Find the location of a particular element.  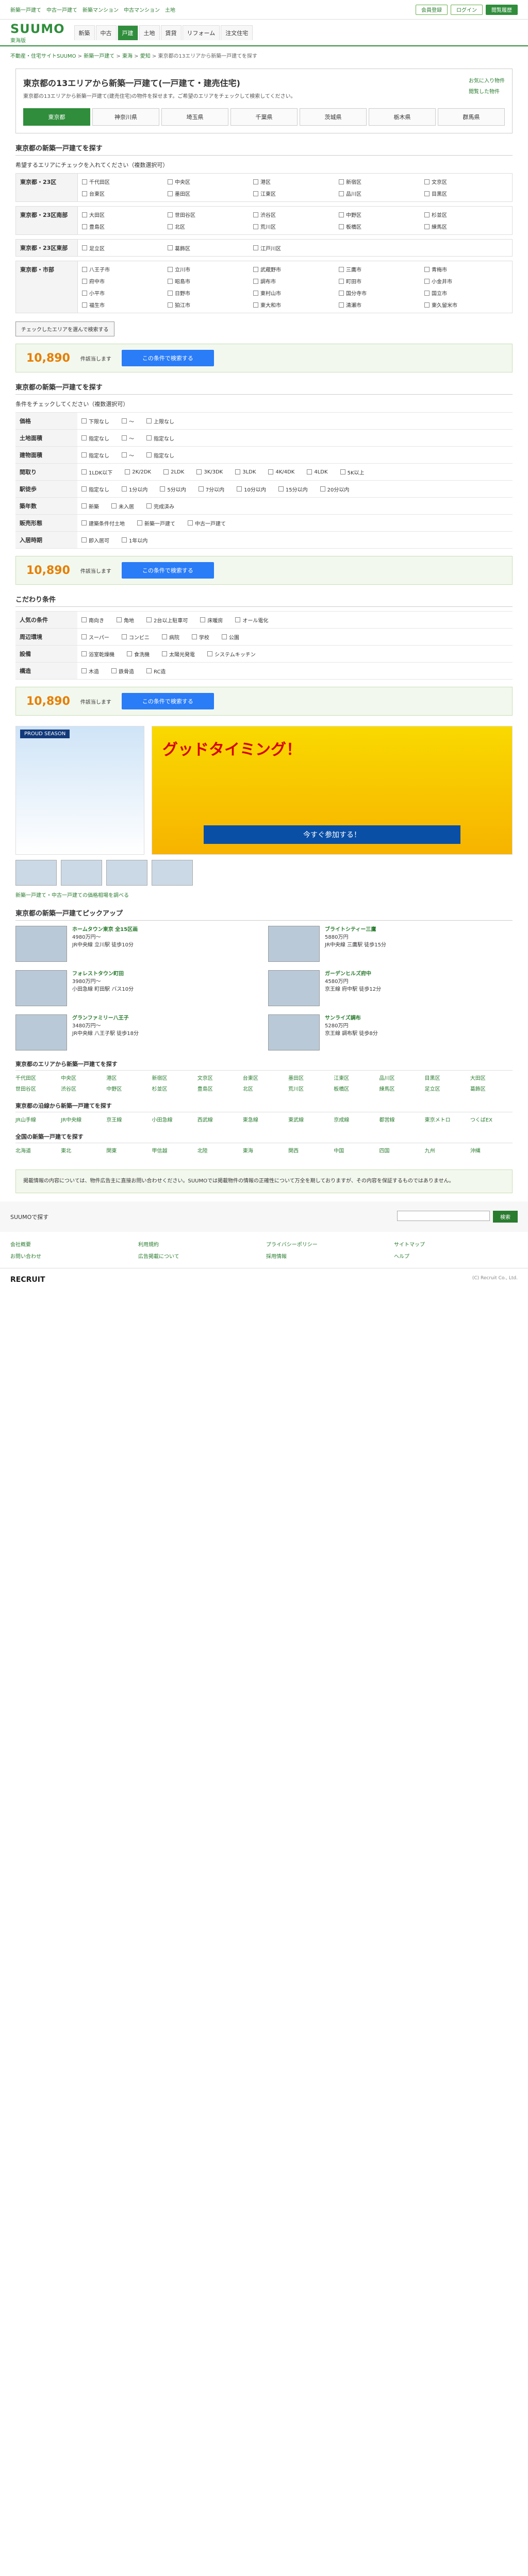

condition-checkbox: 南向き is located at coordinates (92, 620).